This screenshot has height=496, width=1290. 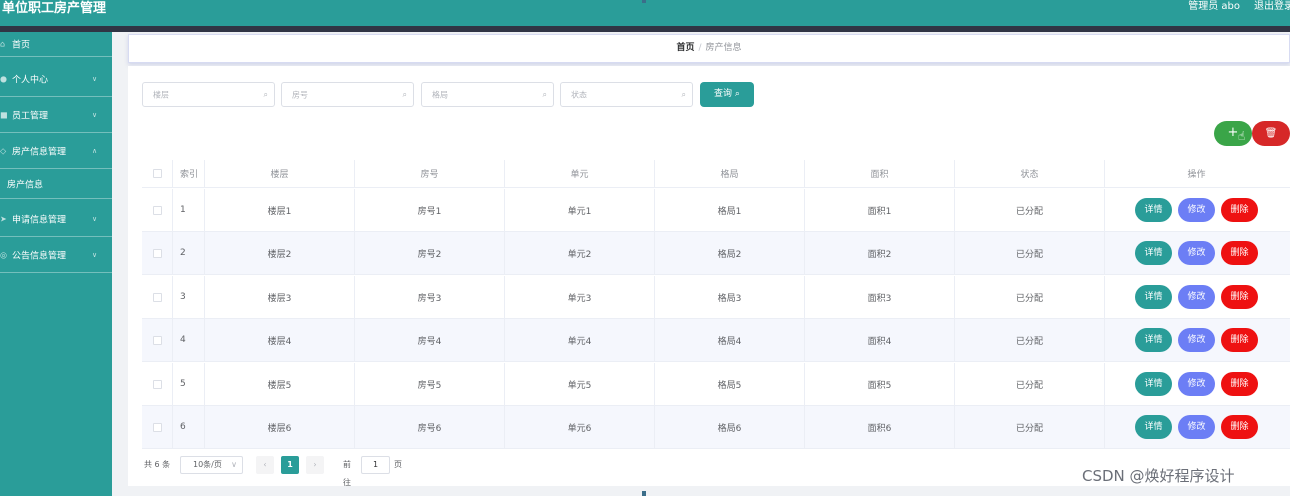 I want to click on status-placeholder: 状态, so click(x=579, y=94).